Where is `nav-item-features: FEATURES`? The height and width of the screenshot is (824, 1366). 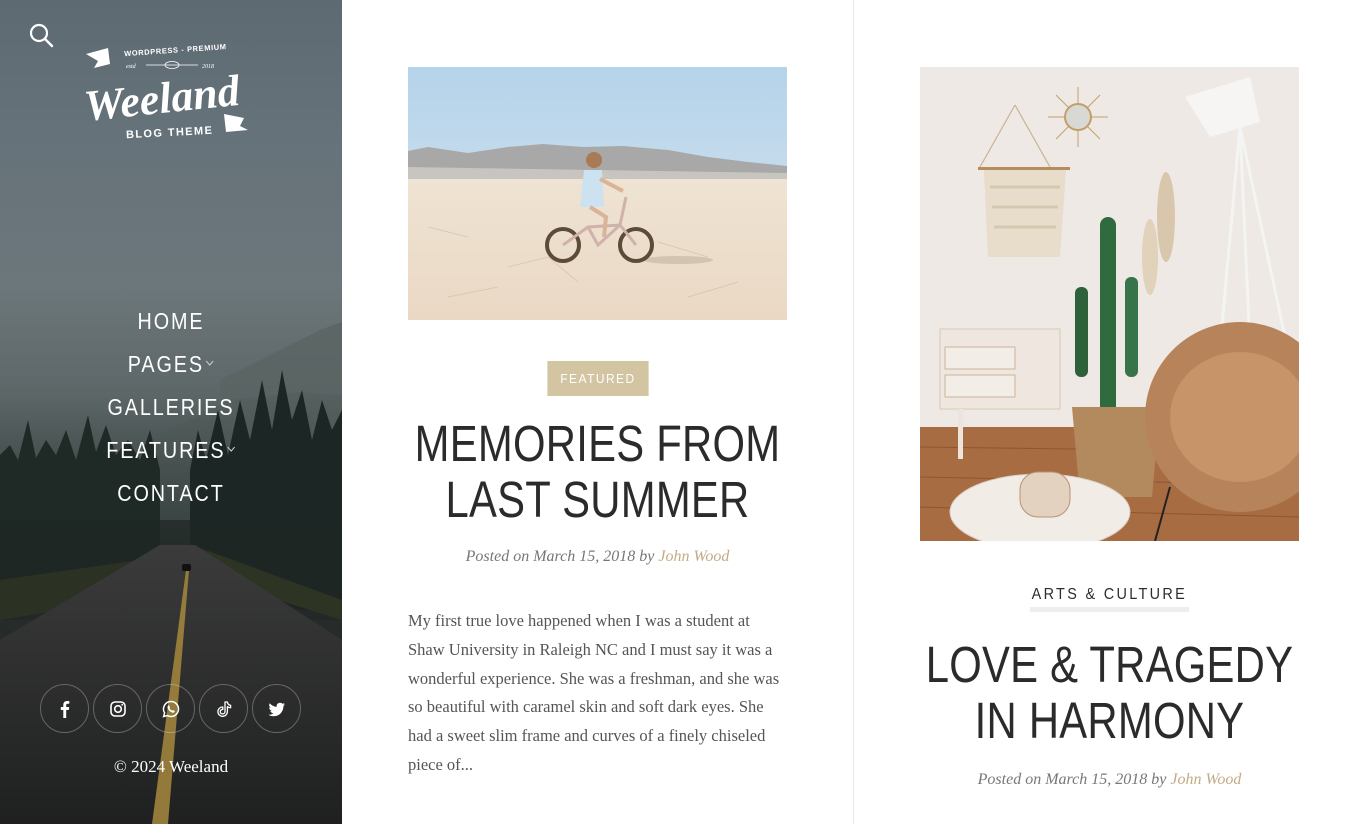 nav-item-features: FEATURES is located at coordinates (171, 450).